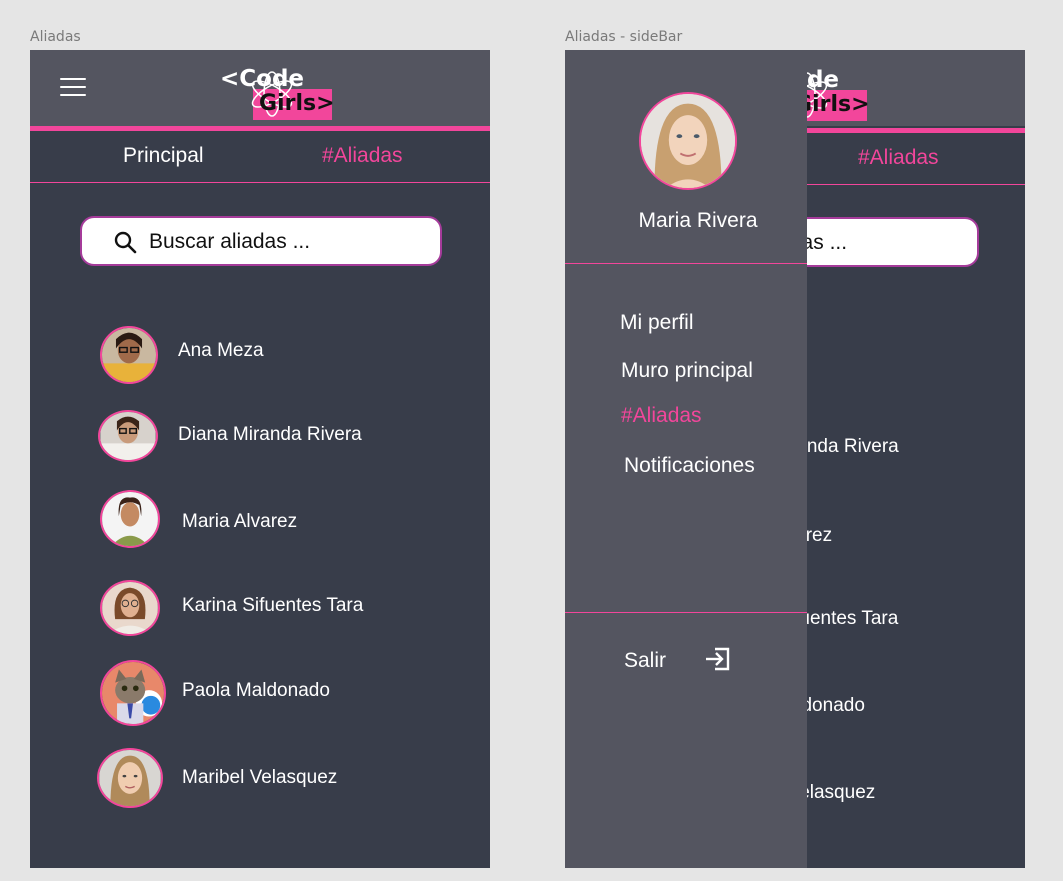  Describe the element at coordinates (260, 182) in the screenshot. I see `tabs-divider` at that location.